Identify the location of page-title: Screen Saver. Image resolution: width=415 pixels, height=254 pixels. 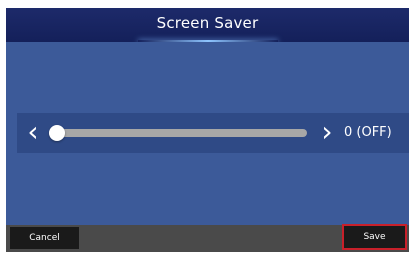
(207, 23).